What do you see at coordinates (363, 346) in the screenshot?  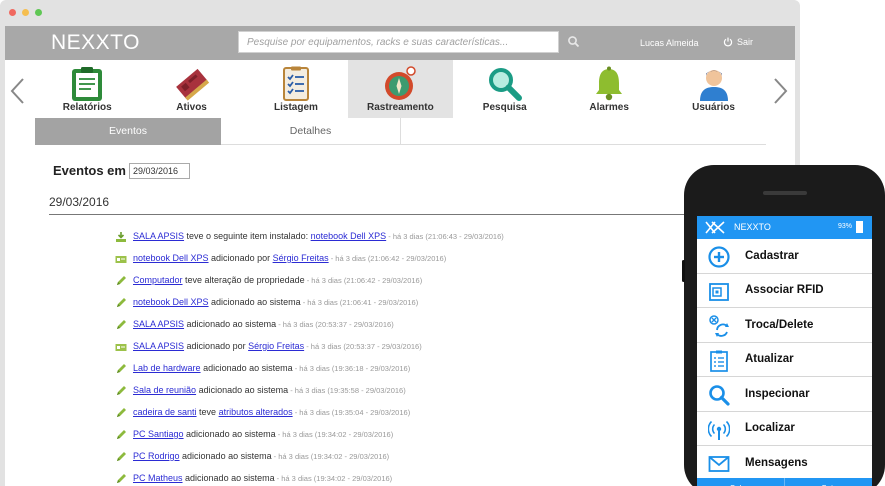 I see `event-timestamp: - há 3 dias (20:53:37 - 29/03/2016)` at bounding box center [363, 346].